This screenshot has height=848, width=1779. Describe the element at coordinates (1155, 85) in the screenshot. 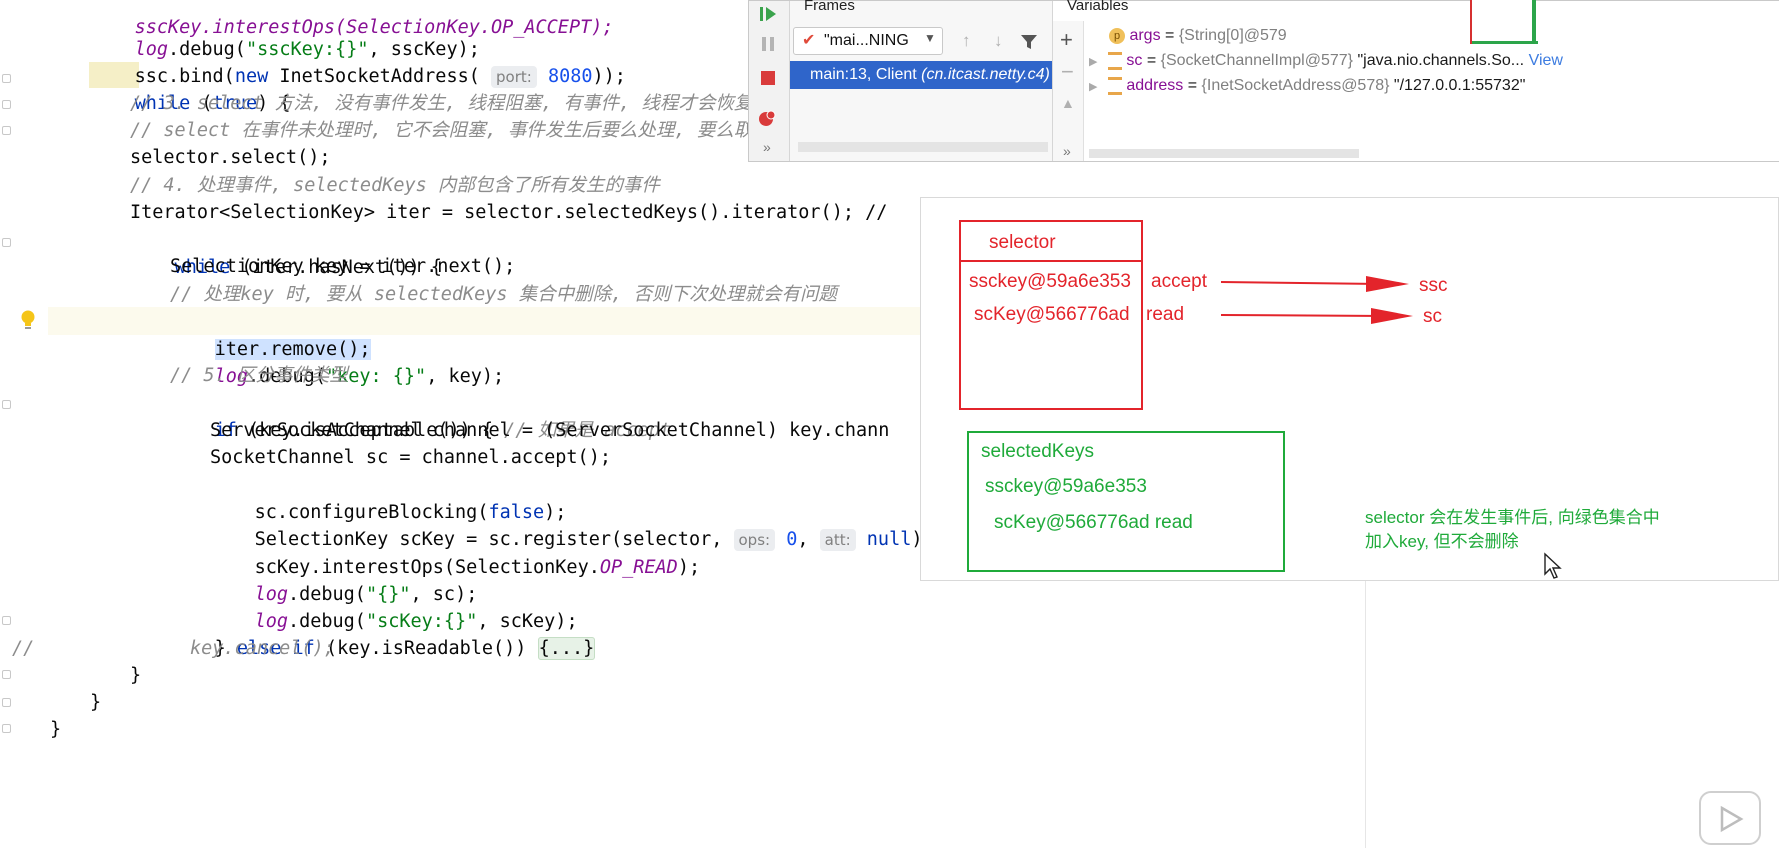

I see `variable-name: address` at that location.